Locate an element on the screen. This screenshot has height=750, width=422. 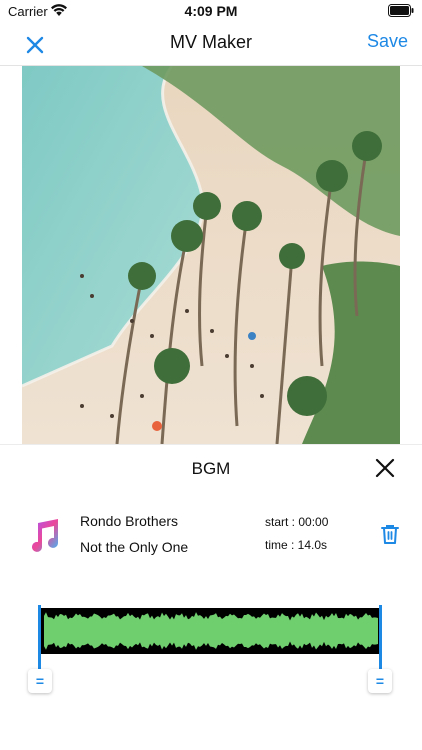
trim-start-handle: = is located at coordinates (40, 681).